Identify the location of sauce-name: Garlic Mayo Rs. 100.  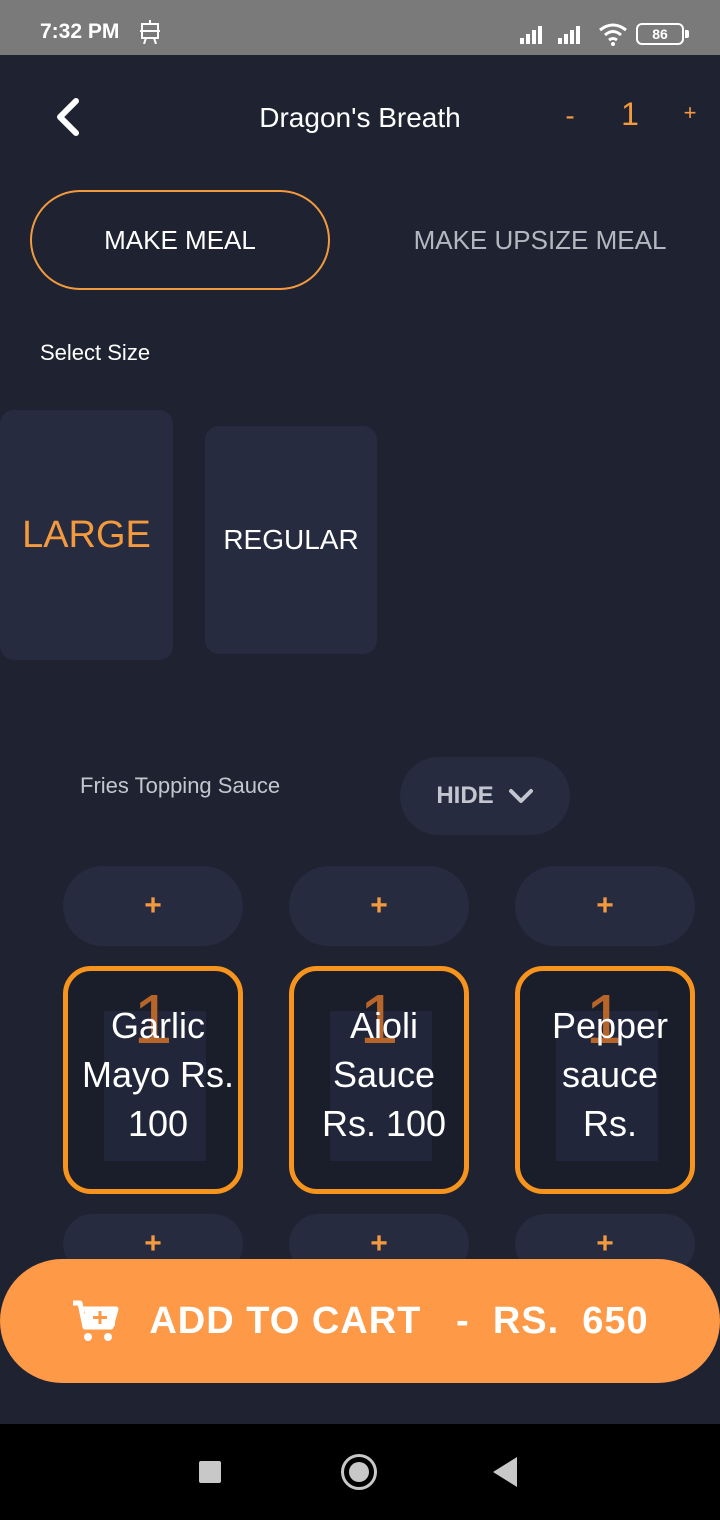
(158, 1074).